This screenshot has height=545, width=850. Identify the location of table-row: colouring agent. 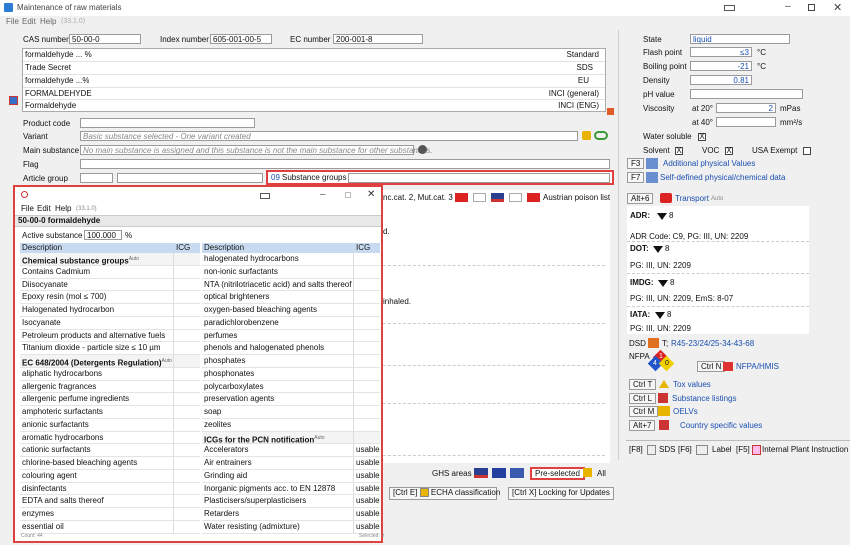
(110, 476).